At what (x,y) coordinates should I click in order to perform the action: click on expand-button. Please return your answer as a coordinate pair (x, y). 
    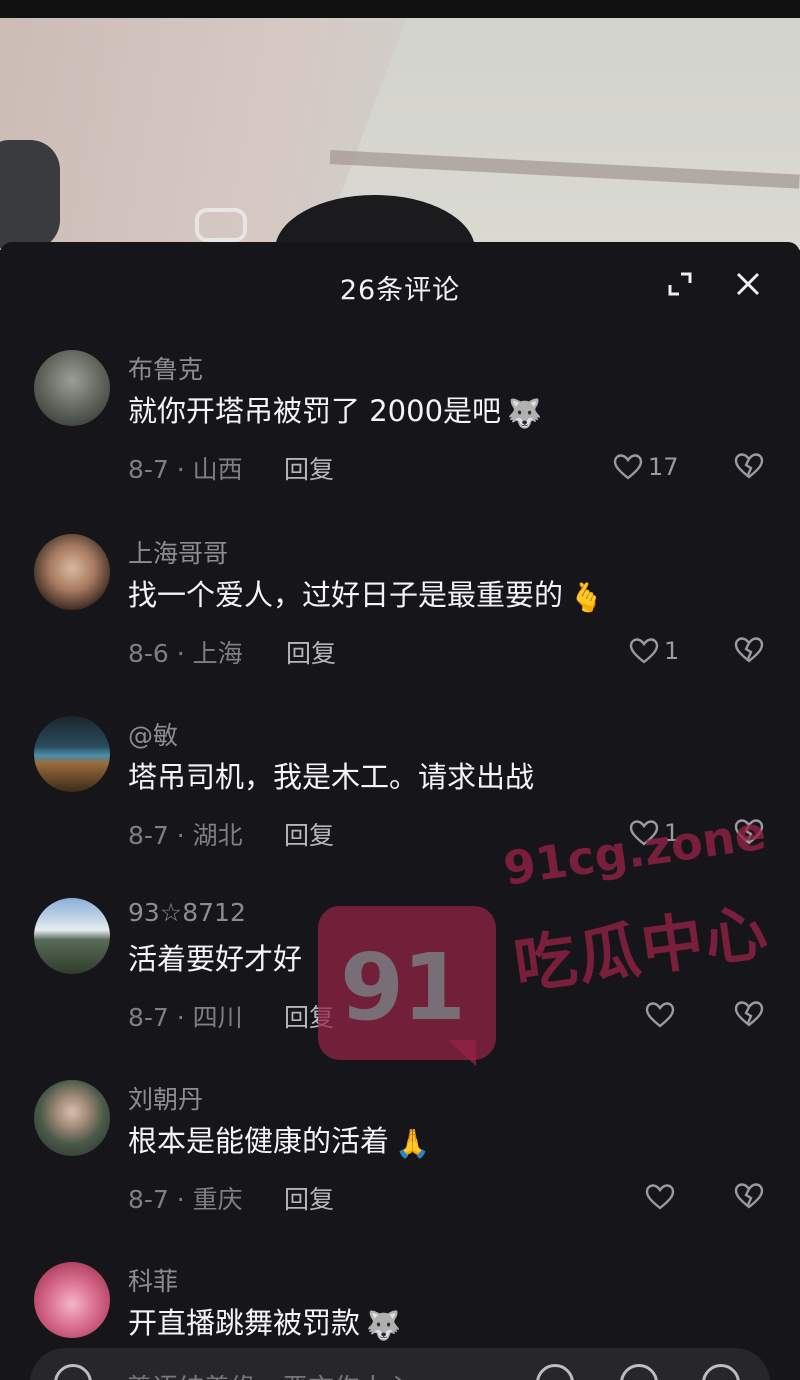
    Looking at the image, I should click on (680, 284).